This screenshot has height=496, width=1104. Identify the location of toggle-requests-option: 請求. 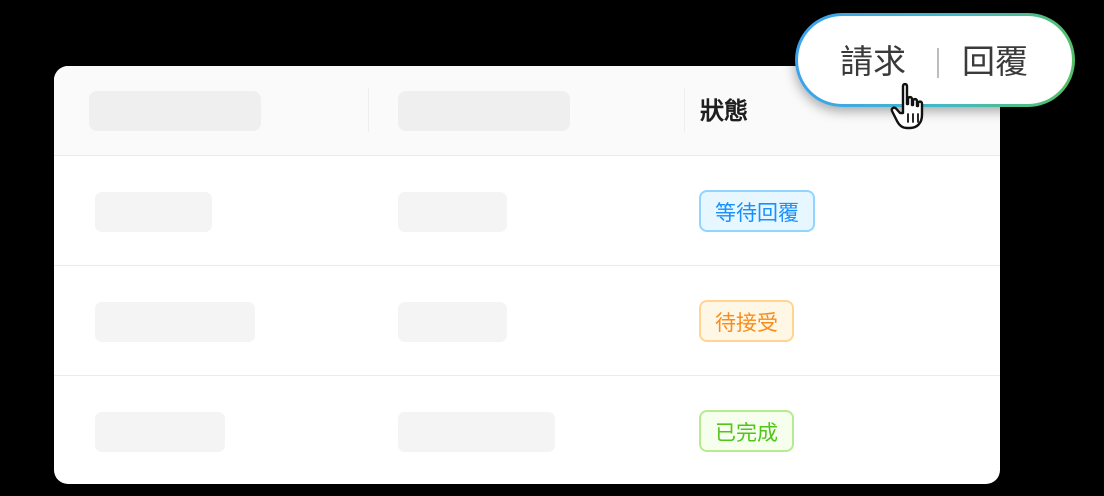
(873, 62).